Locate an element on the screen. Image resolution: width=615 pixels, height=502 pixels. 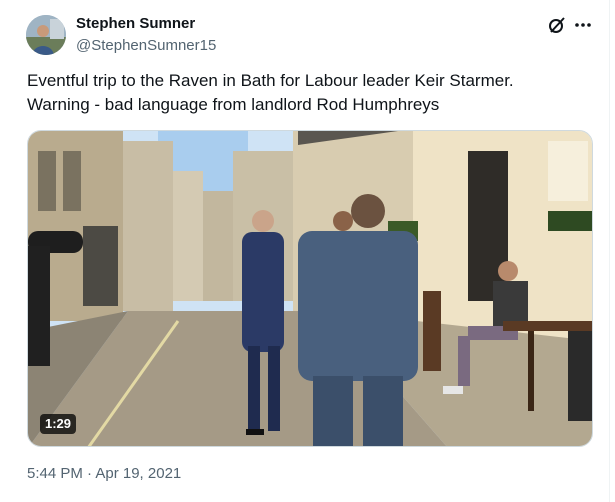
author-handle: @StephenSumner15 is located at coordinates (146, 45).